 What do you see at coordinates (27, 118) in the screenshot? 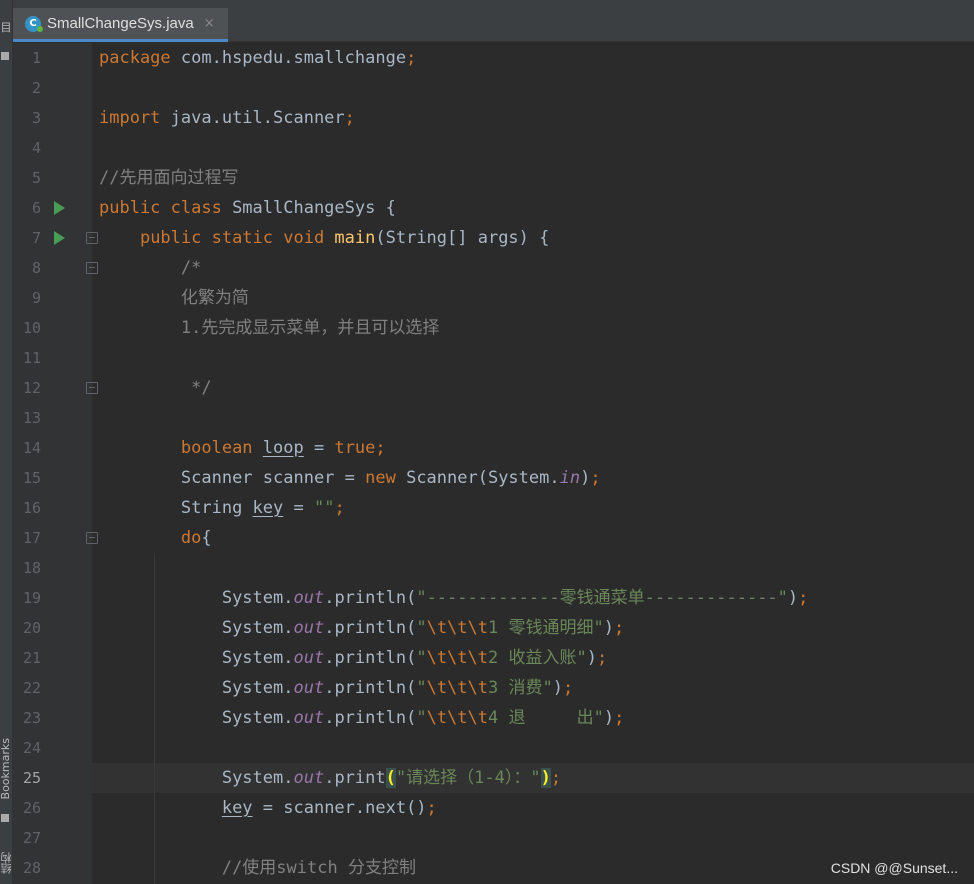
I see `line-number: 3` at bounding box center [27, 118].